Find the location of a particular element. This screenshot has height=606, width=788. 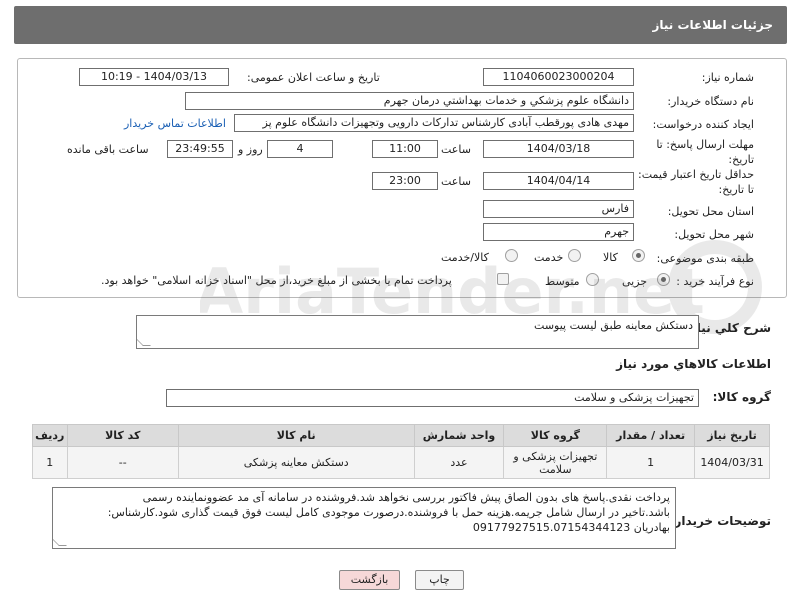

purchase-option-minor: جزیی is located at coordinates (635, 281).